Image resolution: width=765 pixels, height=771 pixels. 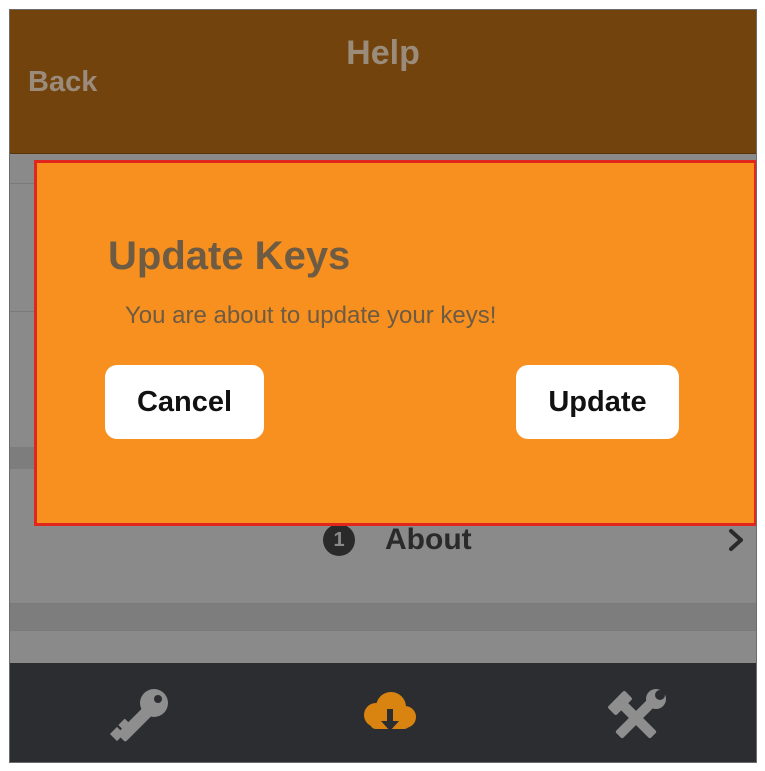 I want to click on key-icon, so click(x=138, y=715).